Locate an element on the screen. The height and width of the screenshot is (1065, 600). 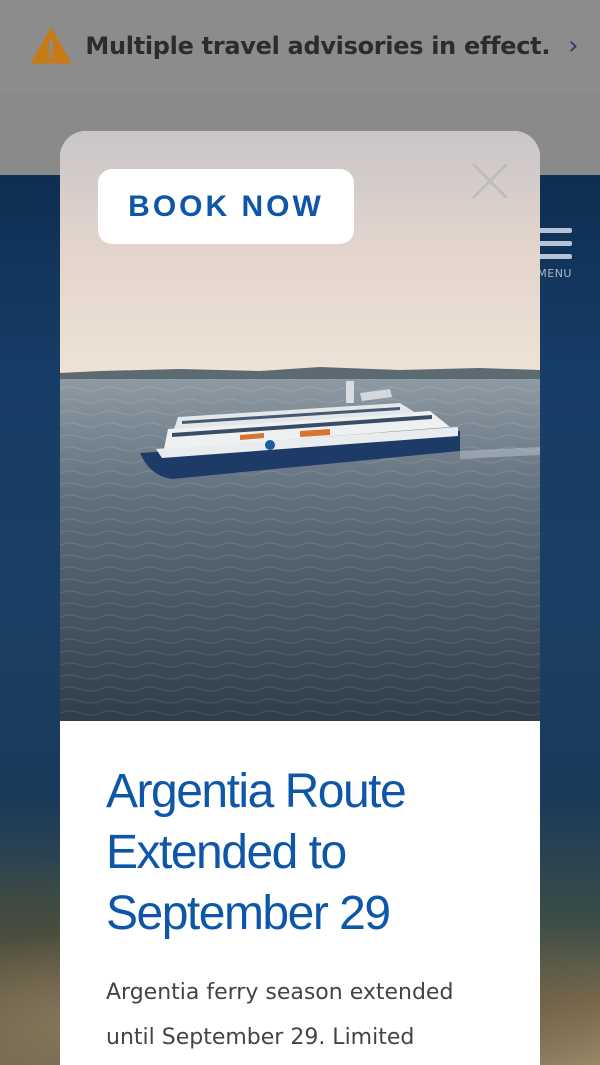
book-now-button: BOOK NOW is located at coordinates (226, 206).